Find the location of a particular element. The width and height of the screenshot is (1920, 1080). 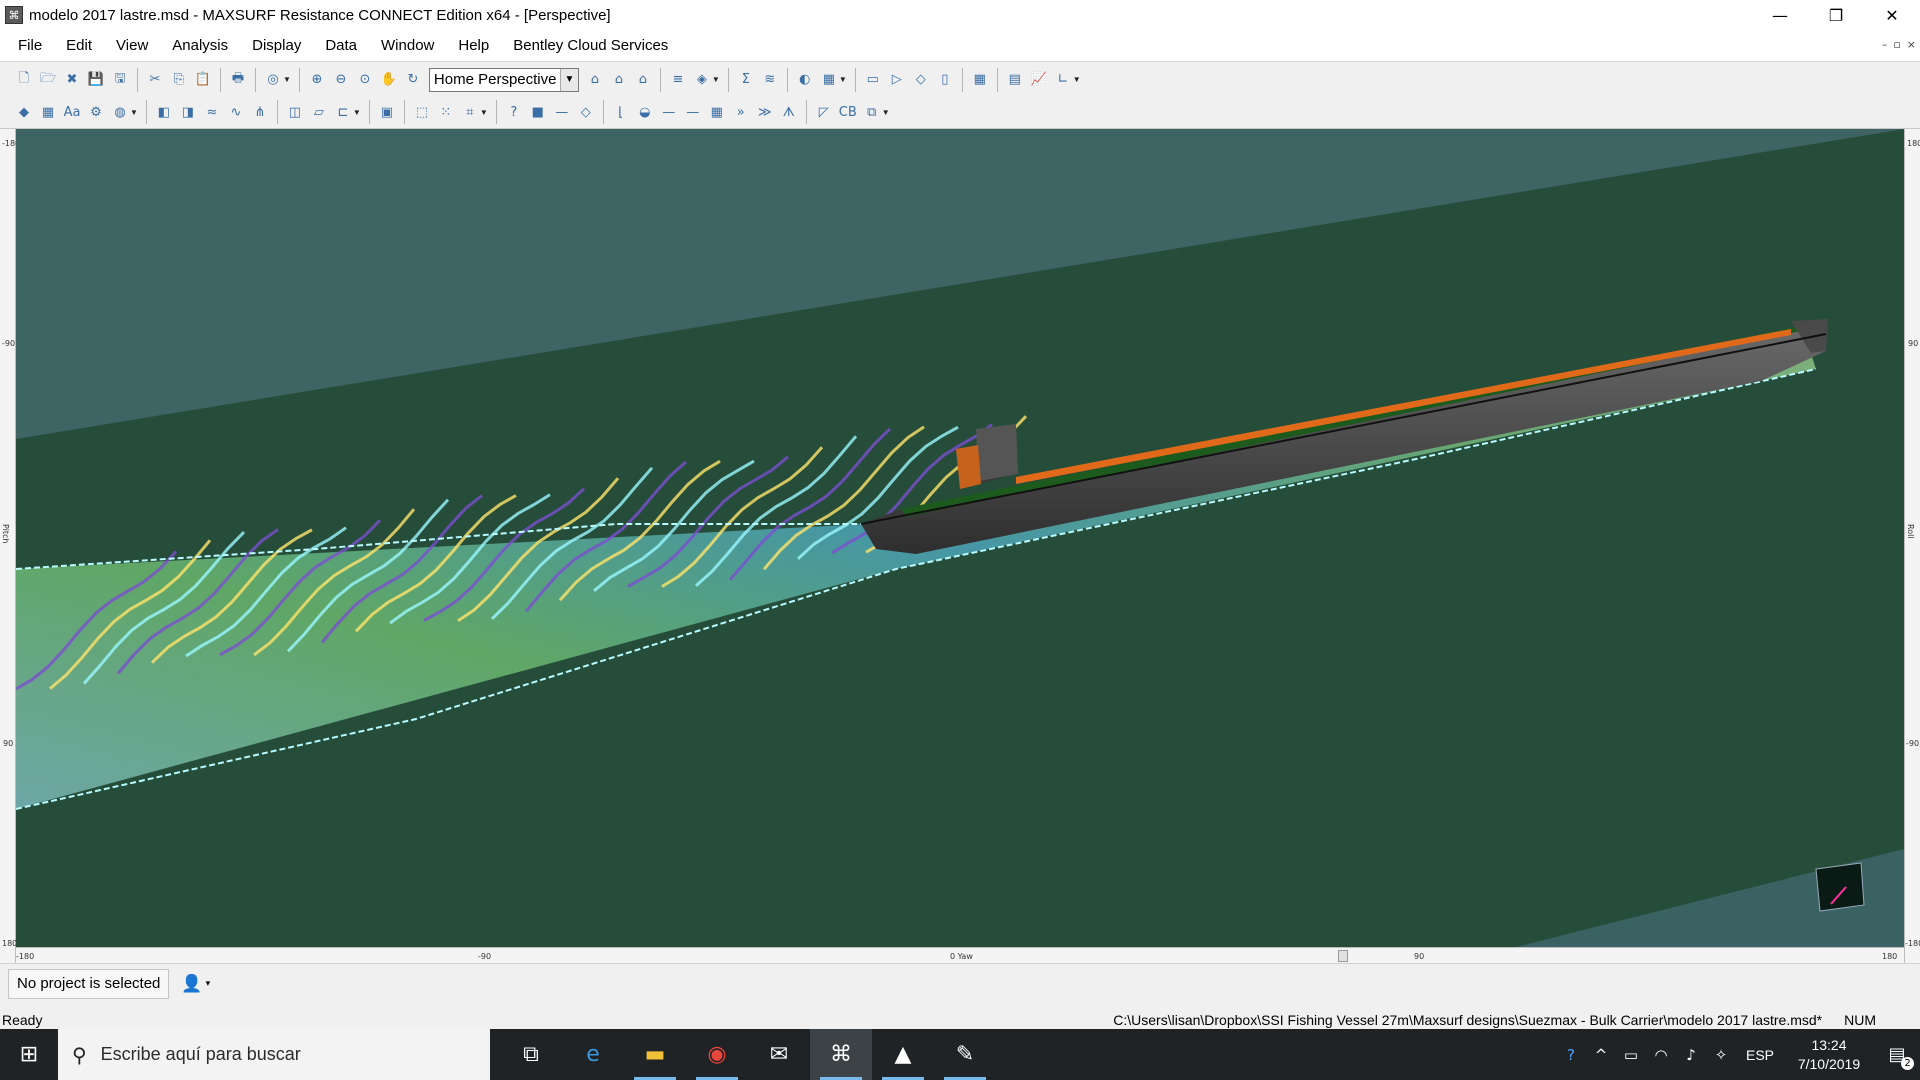

start-button: ⊞ is located at coordinates (29, 1054).